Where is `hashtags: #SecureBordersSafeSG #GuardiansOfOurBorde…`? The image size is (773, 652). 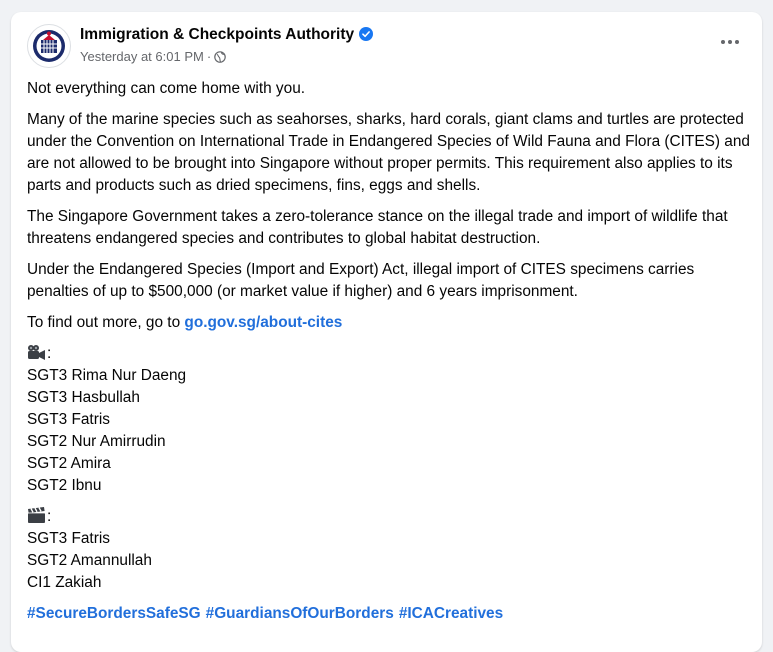 hashtags: #SecureBordersSafeSG #GuardiansOfOurBorde… is located at coordinates (388, 614).